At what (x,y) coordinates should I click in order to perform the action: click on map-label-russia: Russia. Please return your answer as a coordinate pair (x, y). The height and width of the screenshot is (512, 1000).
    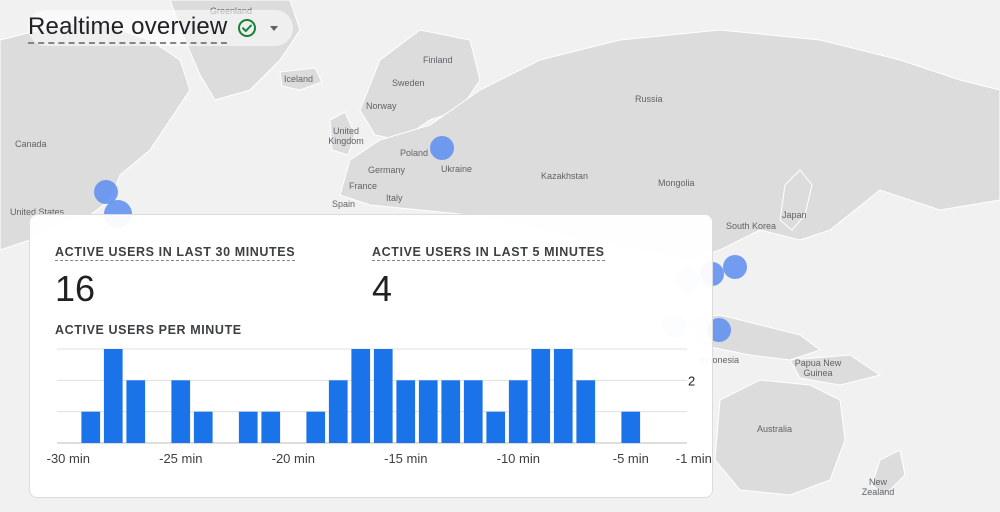
    Looking at the image, I should click on (649, 99).